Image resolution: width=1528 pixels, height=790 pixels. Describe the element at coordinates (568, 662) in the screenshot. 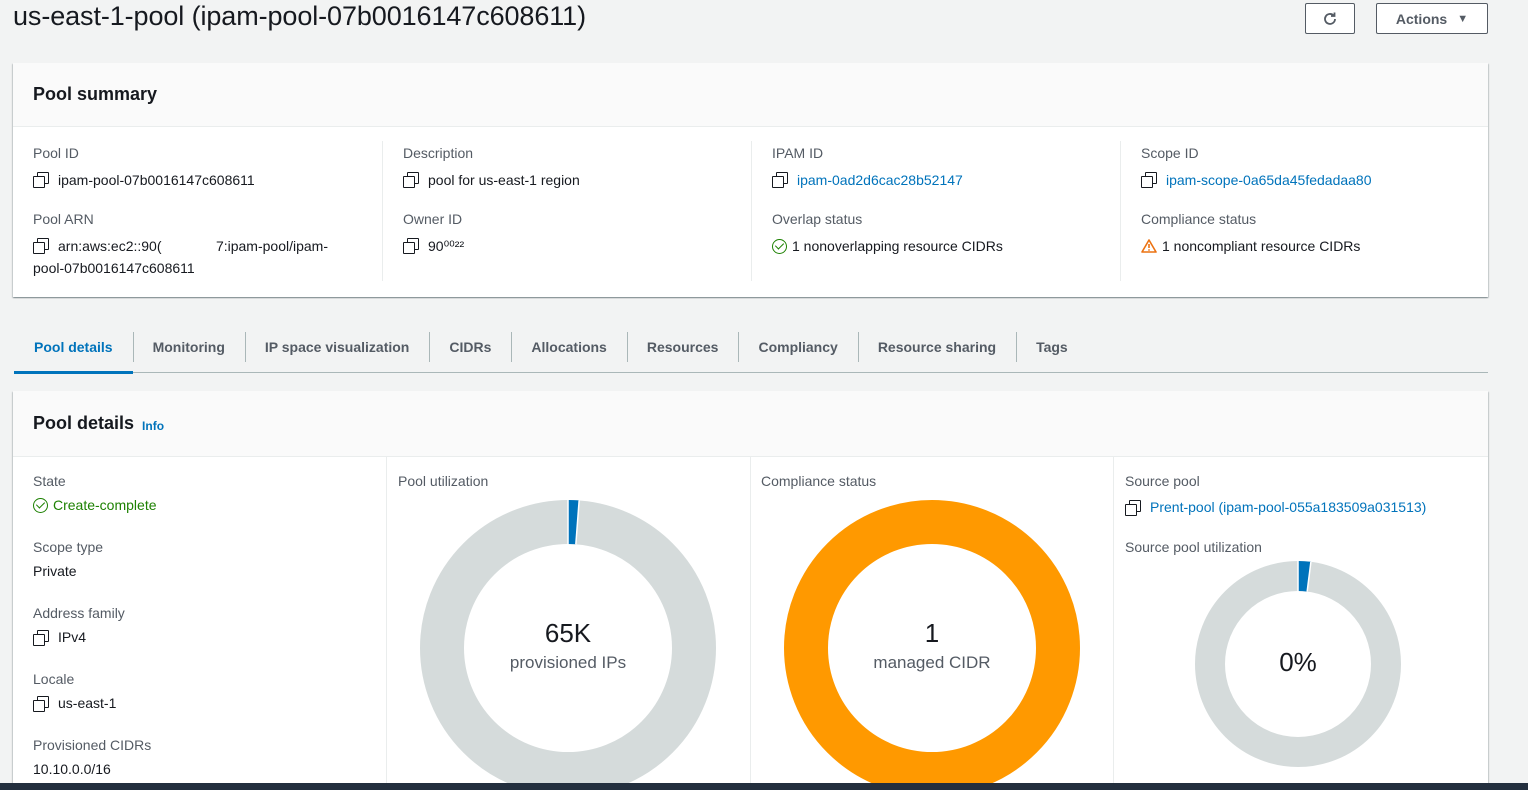

I see `pool-utilization-caption: provisioned IPs` at that location.